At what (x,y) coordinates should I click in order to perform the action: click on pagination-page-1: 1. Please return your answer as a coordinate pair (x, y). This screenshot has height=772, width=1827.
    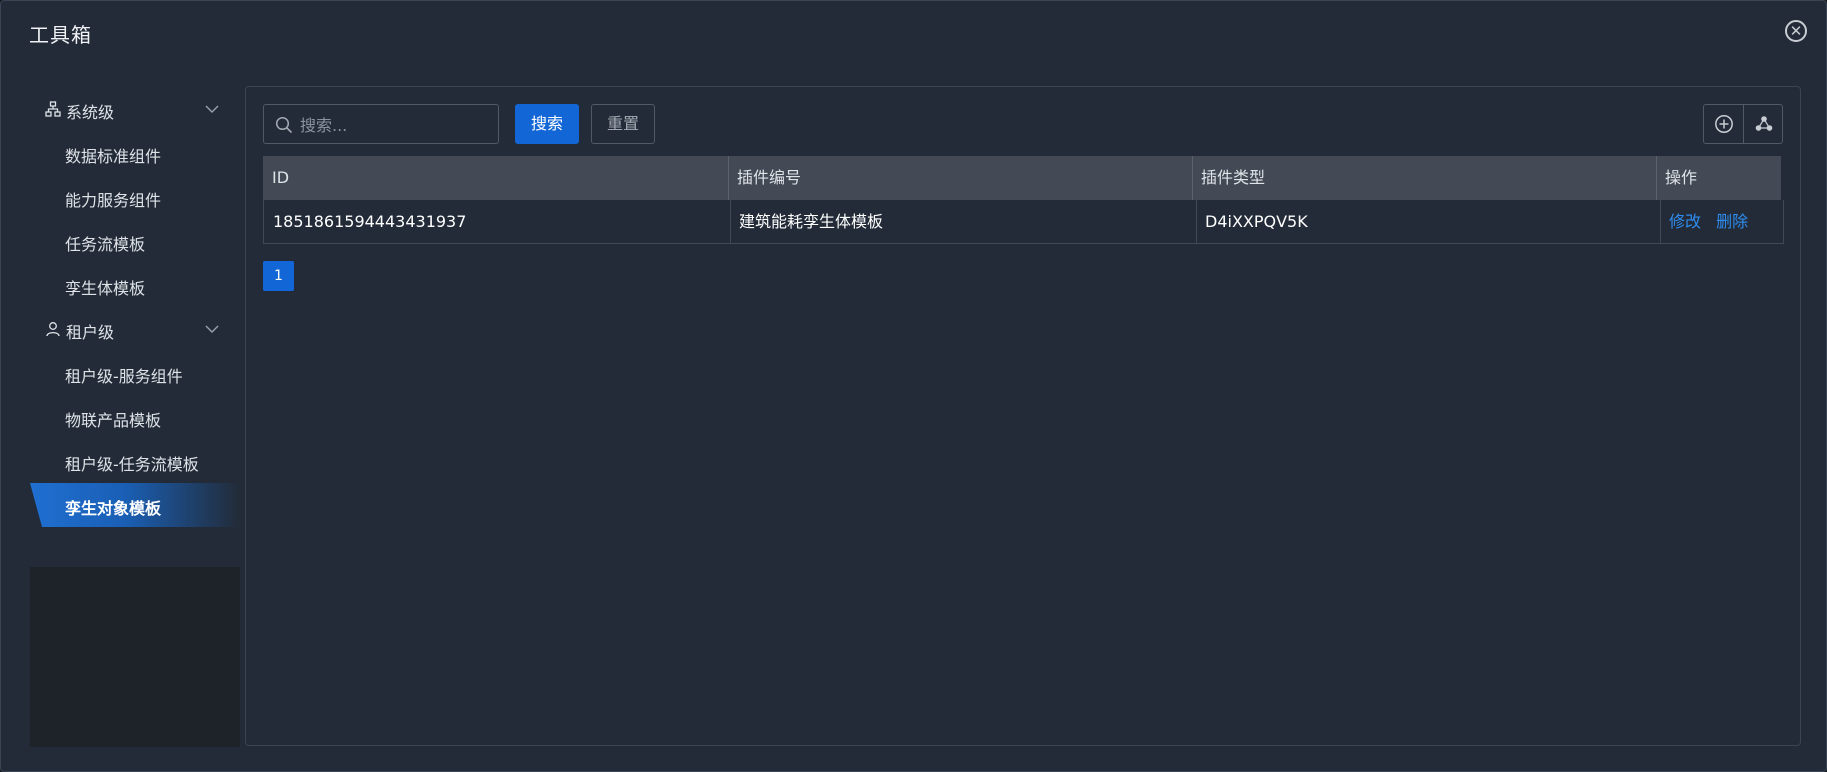
    Looking at the image, I should click on (278, 276).